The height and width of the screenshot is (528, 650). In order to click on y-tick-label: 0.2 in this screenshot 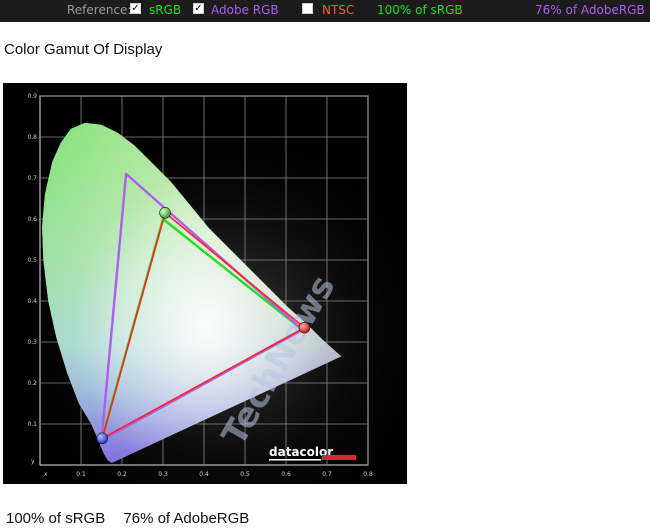, I will do `click(32, 383)`.